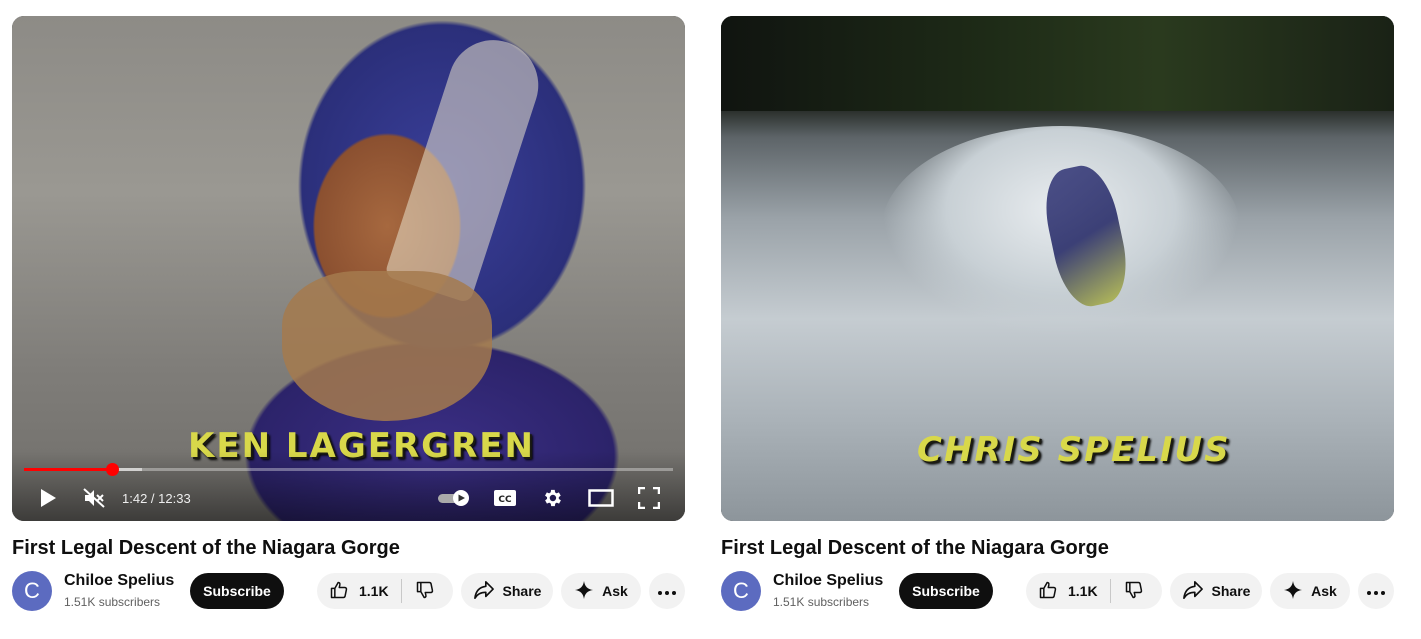 This screenshot has height=639, width=1421. Describe the element at coordinates (113, 469) in the screenshot. I see `progress-scrubber-handle` at that location.